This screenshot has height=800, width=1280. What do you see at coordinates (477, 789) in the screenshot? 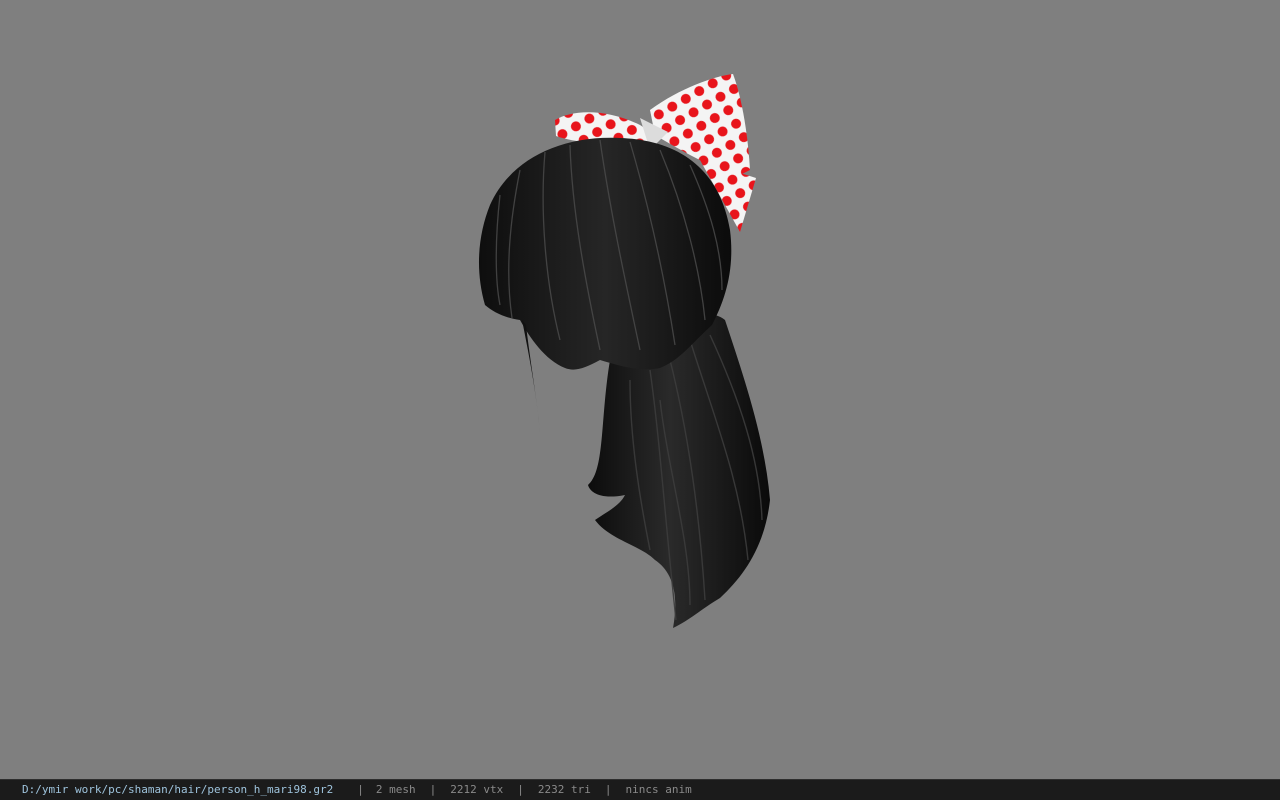
I see `vertex-count-label: 2212 vtx` at bounding box center [477, 789].